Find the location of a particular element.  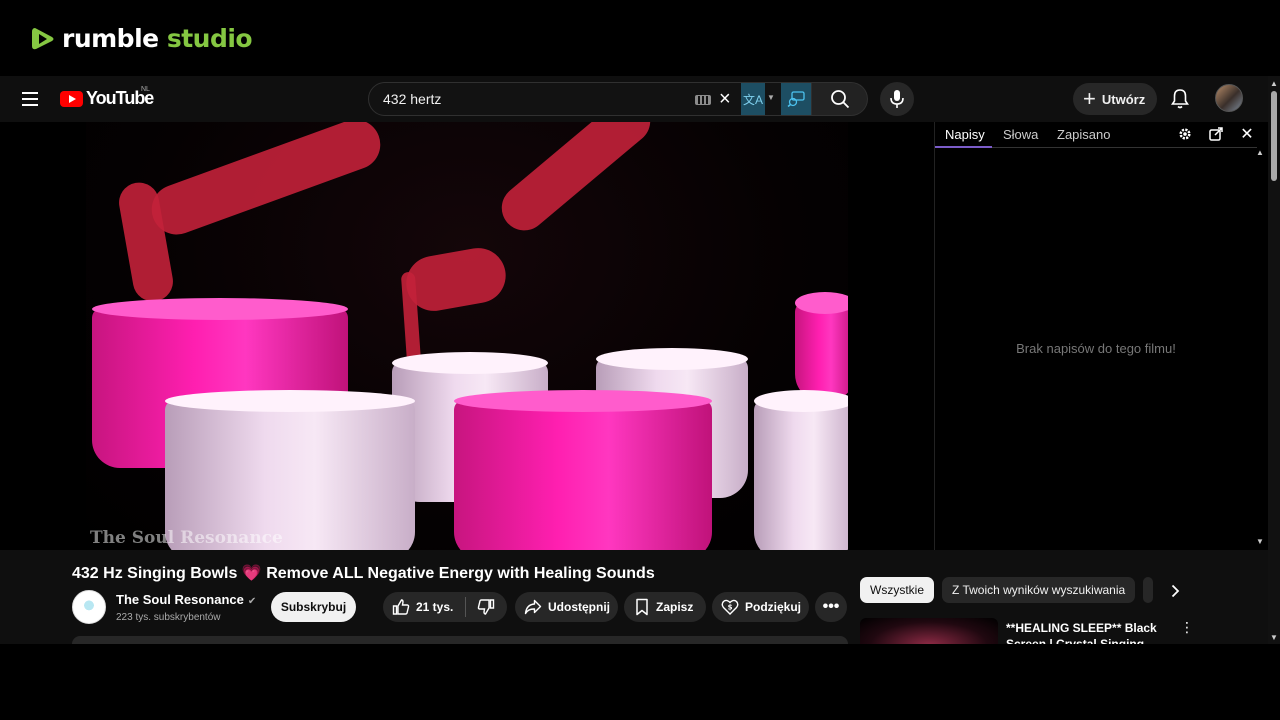

search-box: × 文A ▼ is located at coordinates (590, 99).